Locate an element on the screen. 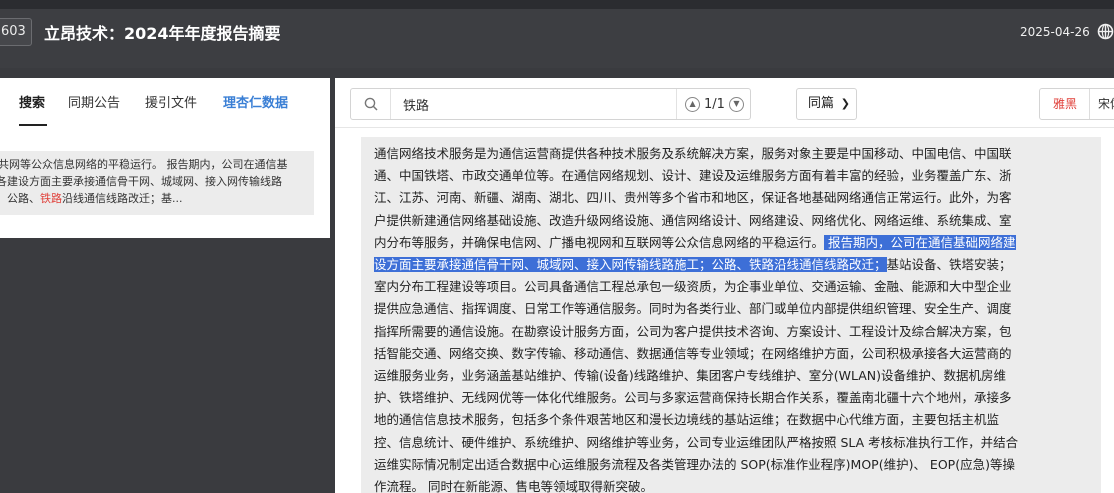  font-option-yahei: 雅黑 is located at coordinates (1065, 104).